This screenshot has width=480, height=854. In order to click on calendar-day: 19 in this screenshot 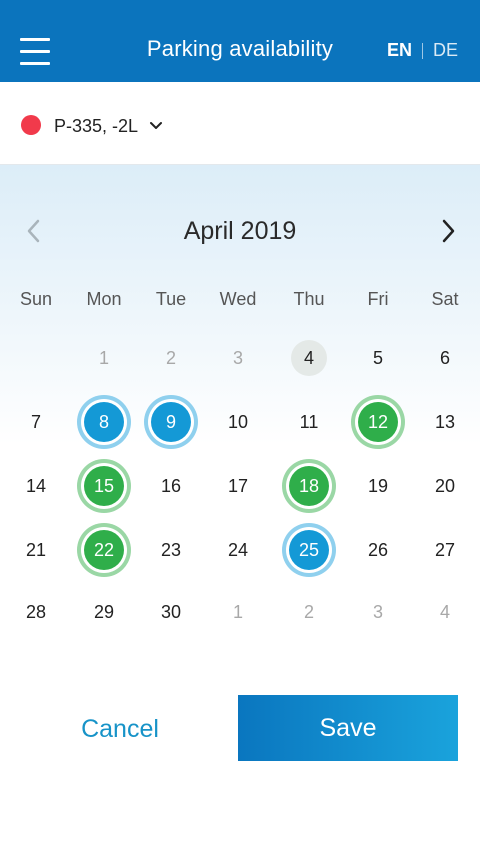, I will do `click(378, 486)`.